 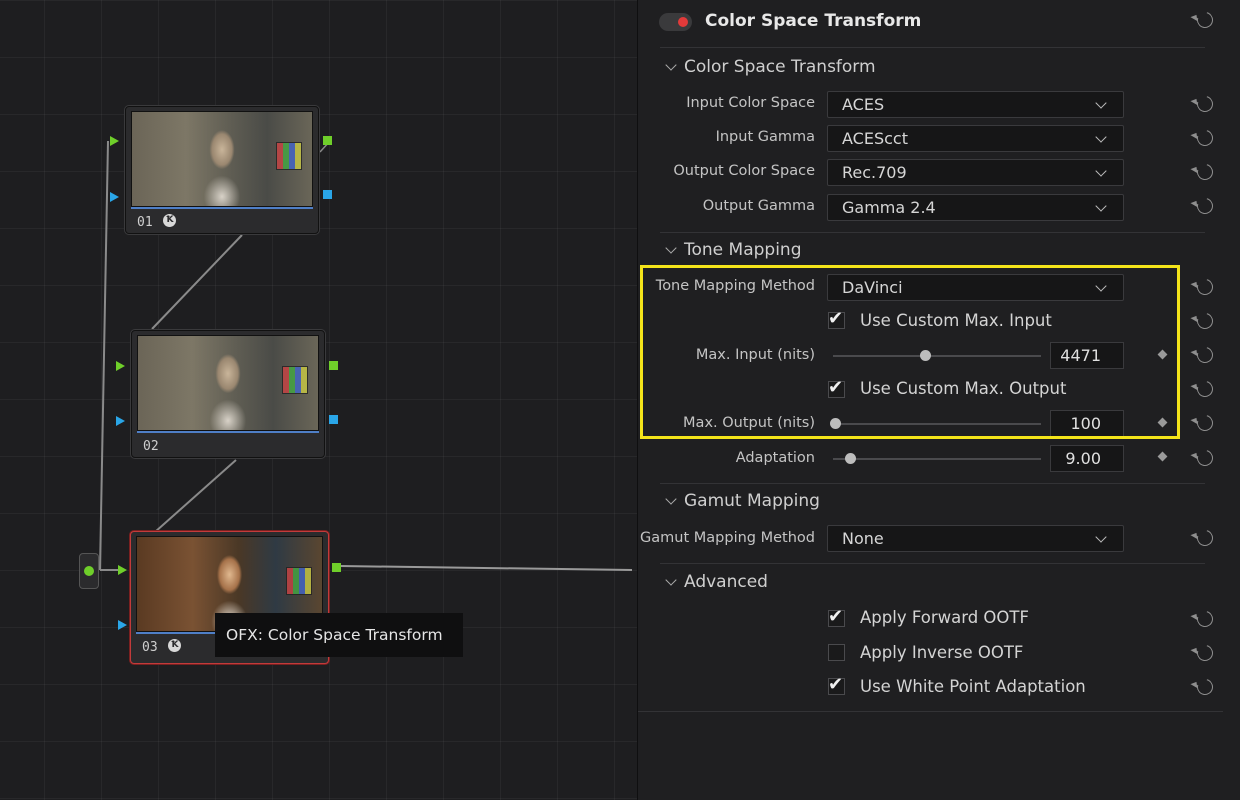 I want to click on apply-forward-ootf-label: Apply Forward OOTF, so click(x=944, y=617).